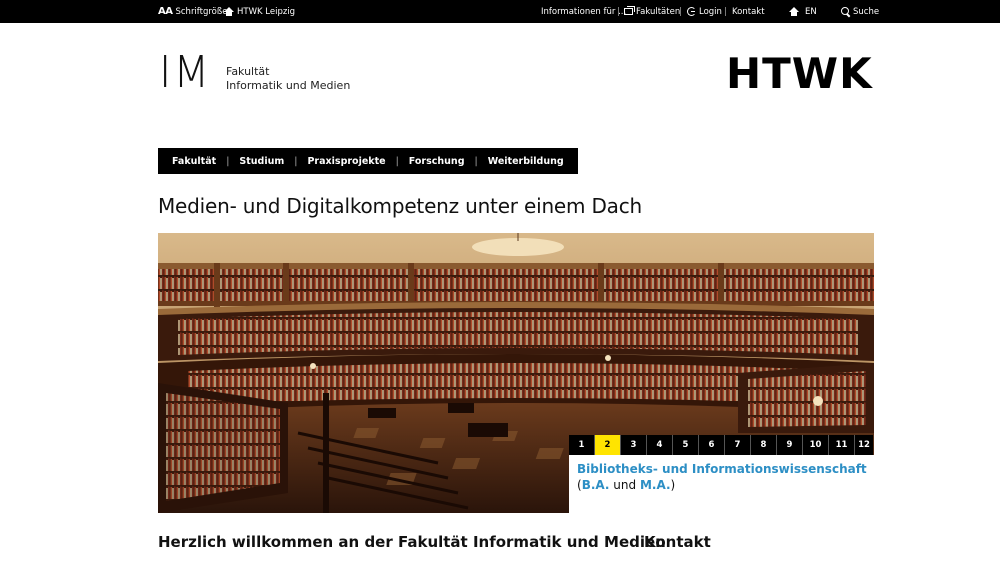 The image size is (1000, 563). I want to click on nav-item-forschung: Forschung, so click(437, 161).